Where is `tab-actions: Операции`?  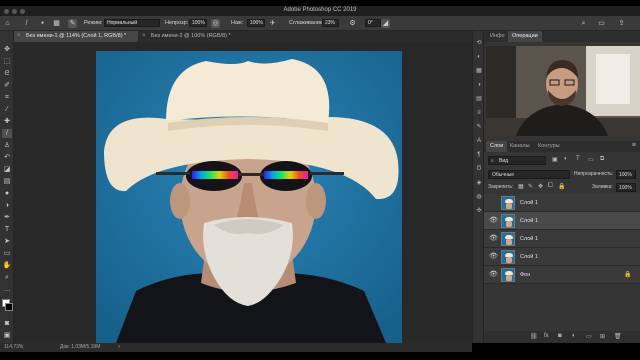 tab-actions: Операции is located at coordinates (525, 36).